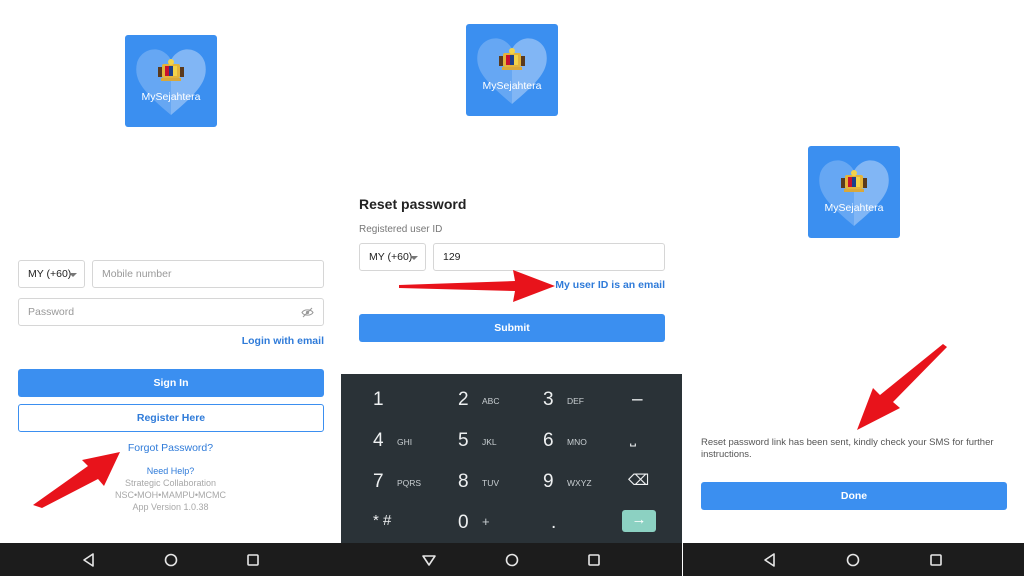  What do you see at coordinates (408, 481) in the screenshot?
I see `key-7: 7 PQRS` at bounding box center [408, 481].